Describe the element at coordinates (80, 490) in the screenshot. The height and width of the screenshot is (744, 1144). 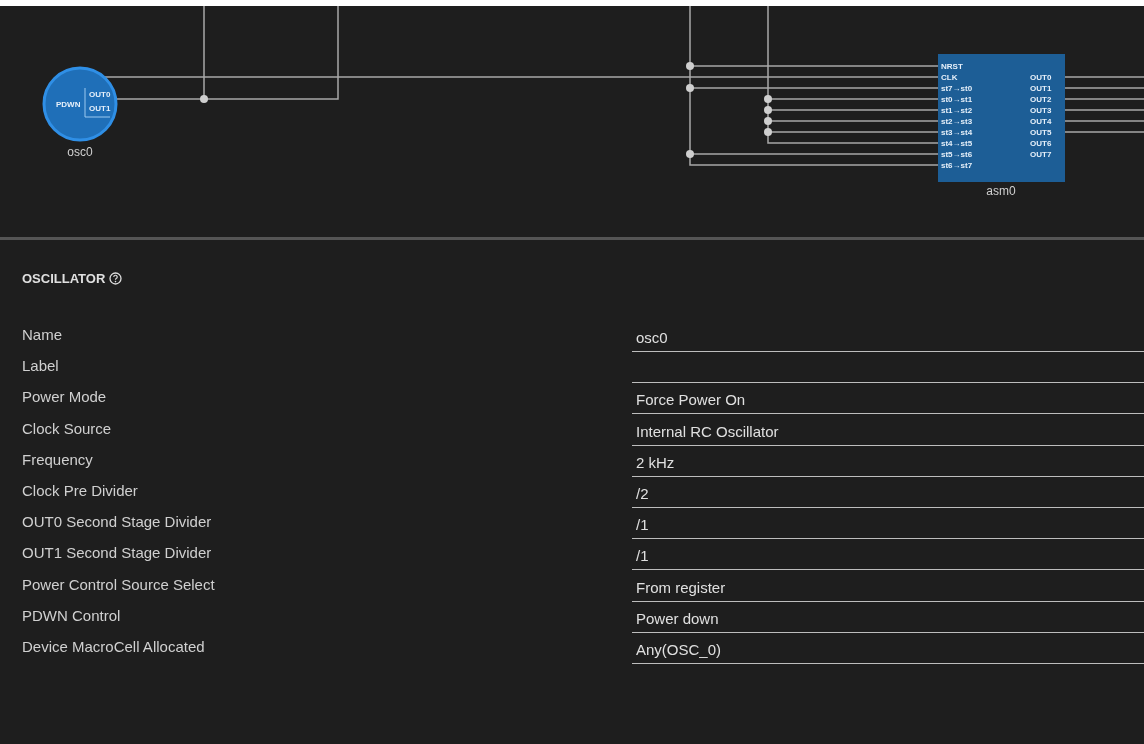
I see `property-label: Clock Pre Divider` at that location.